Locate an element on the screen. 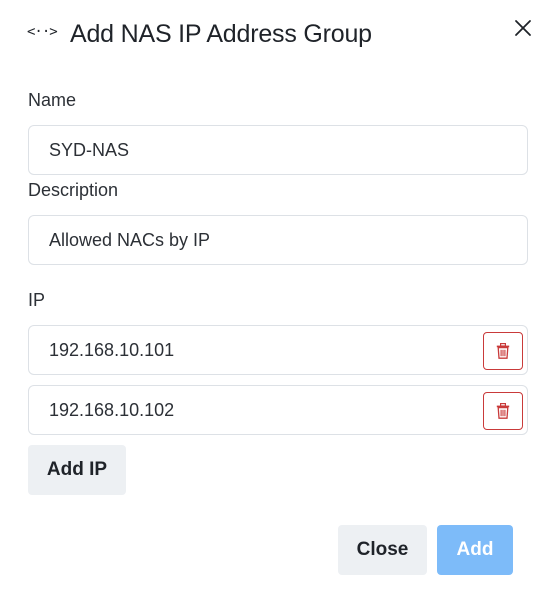 Image resolution: width=556 pixels, height=592 pixels. arrows-horizontal-icon: <··> is located at coordinates (42, 32).